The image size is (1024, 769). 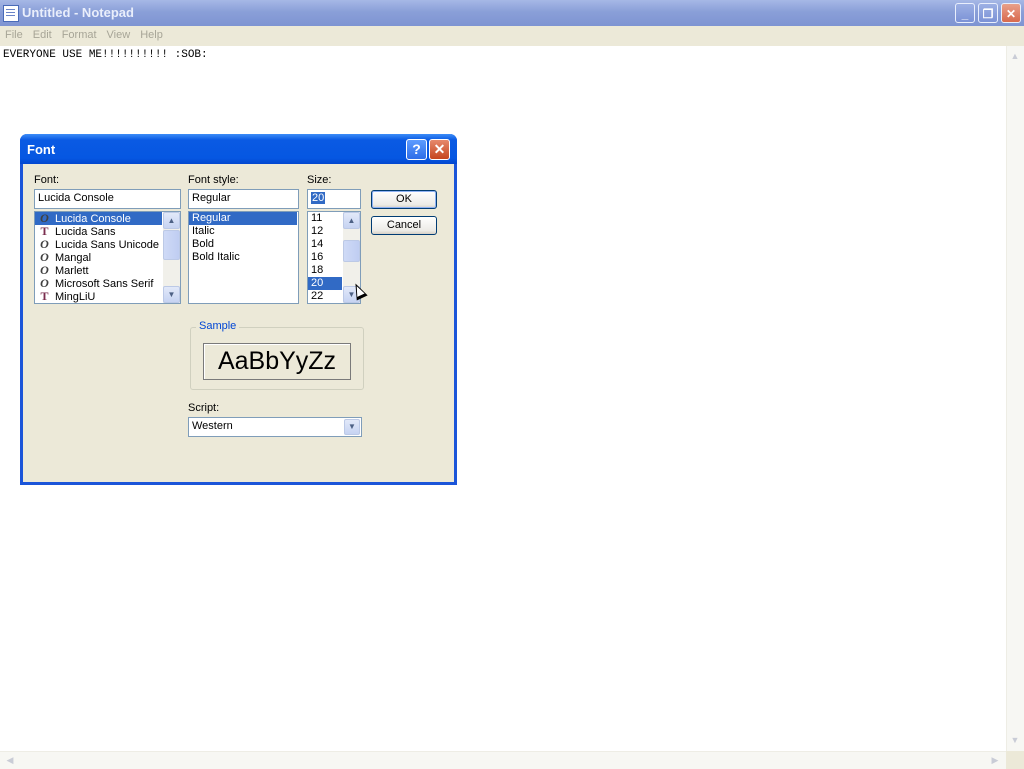 What do you see at coordinates (317, 231) in the screenshot?
I see `list-item-label: 12` at bounding box center [317, 231].